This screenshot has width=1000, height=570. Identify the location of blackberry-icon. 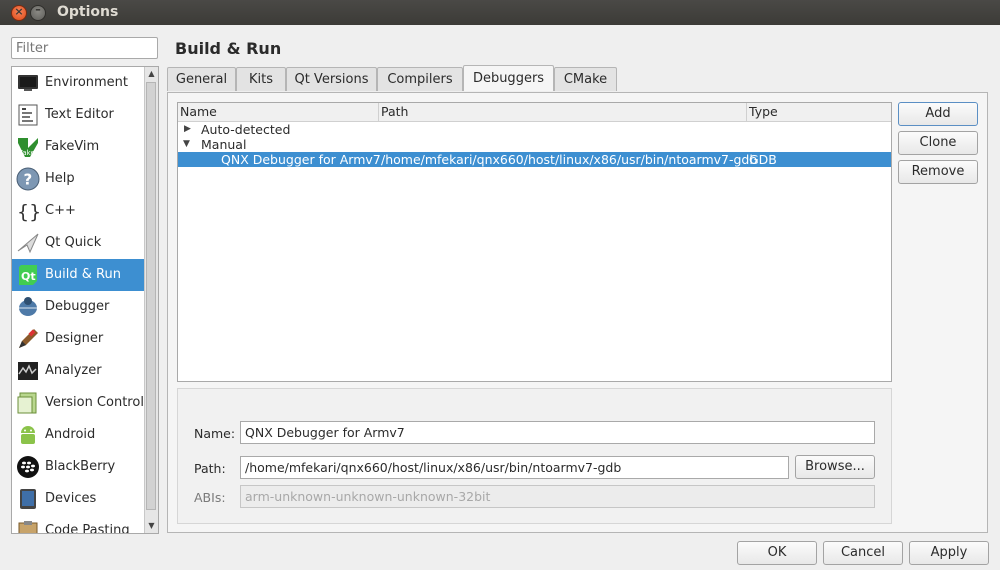
(28, 467).